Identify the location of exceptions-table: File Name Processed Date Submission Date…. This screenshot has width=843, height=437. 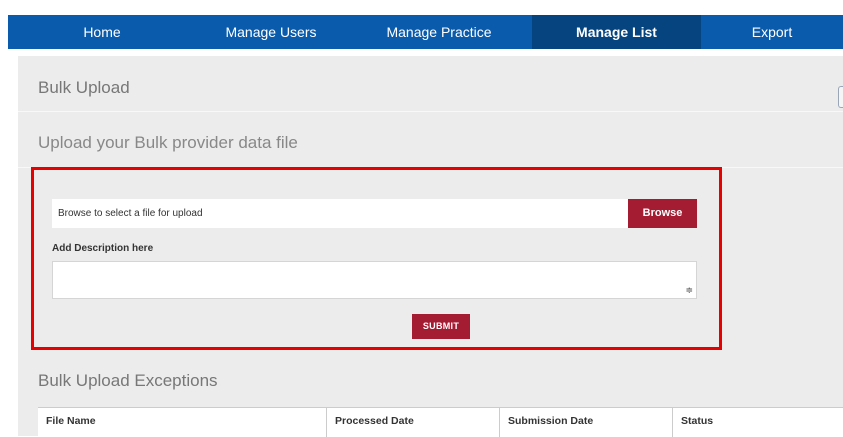
(440, 422).